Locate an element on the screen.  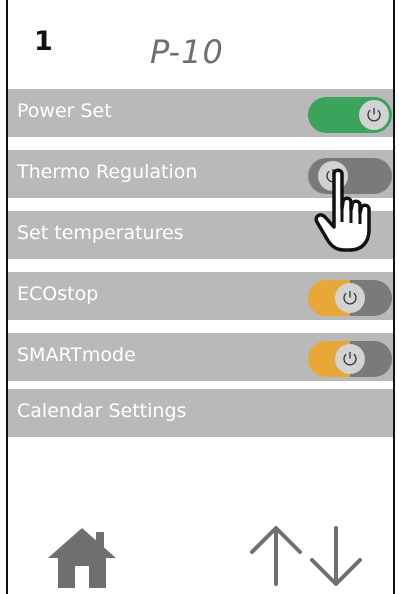
page-number: 1 is located at coordinates (43, 41).